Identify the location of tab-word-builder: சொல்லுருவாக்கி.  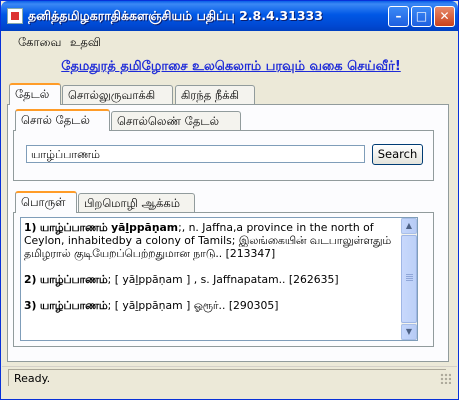
(117, 95).